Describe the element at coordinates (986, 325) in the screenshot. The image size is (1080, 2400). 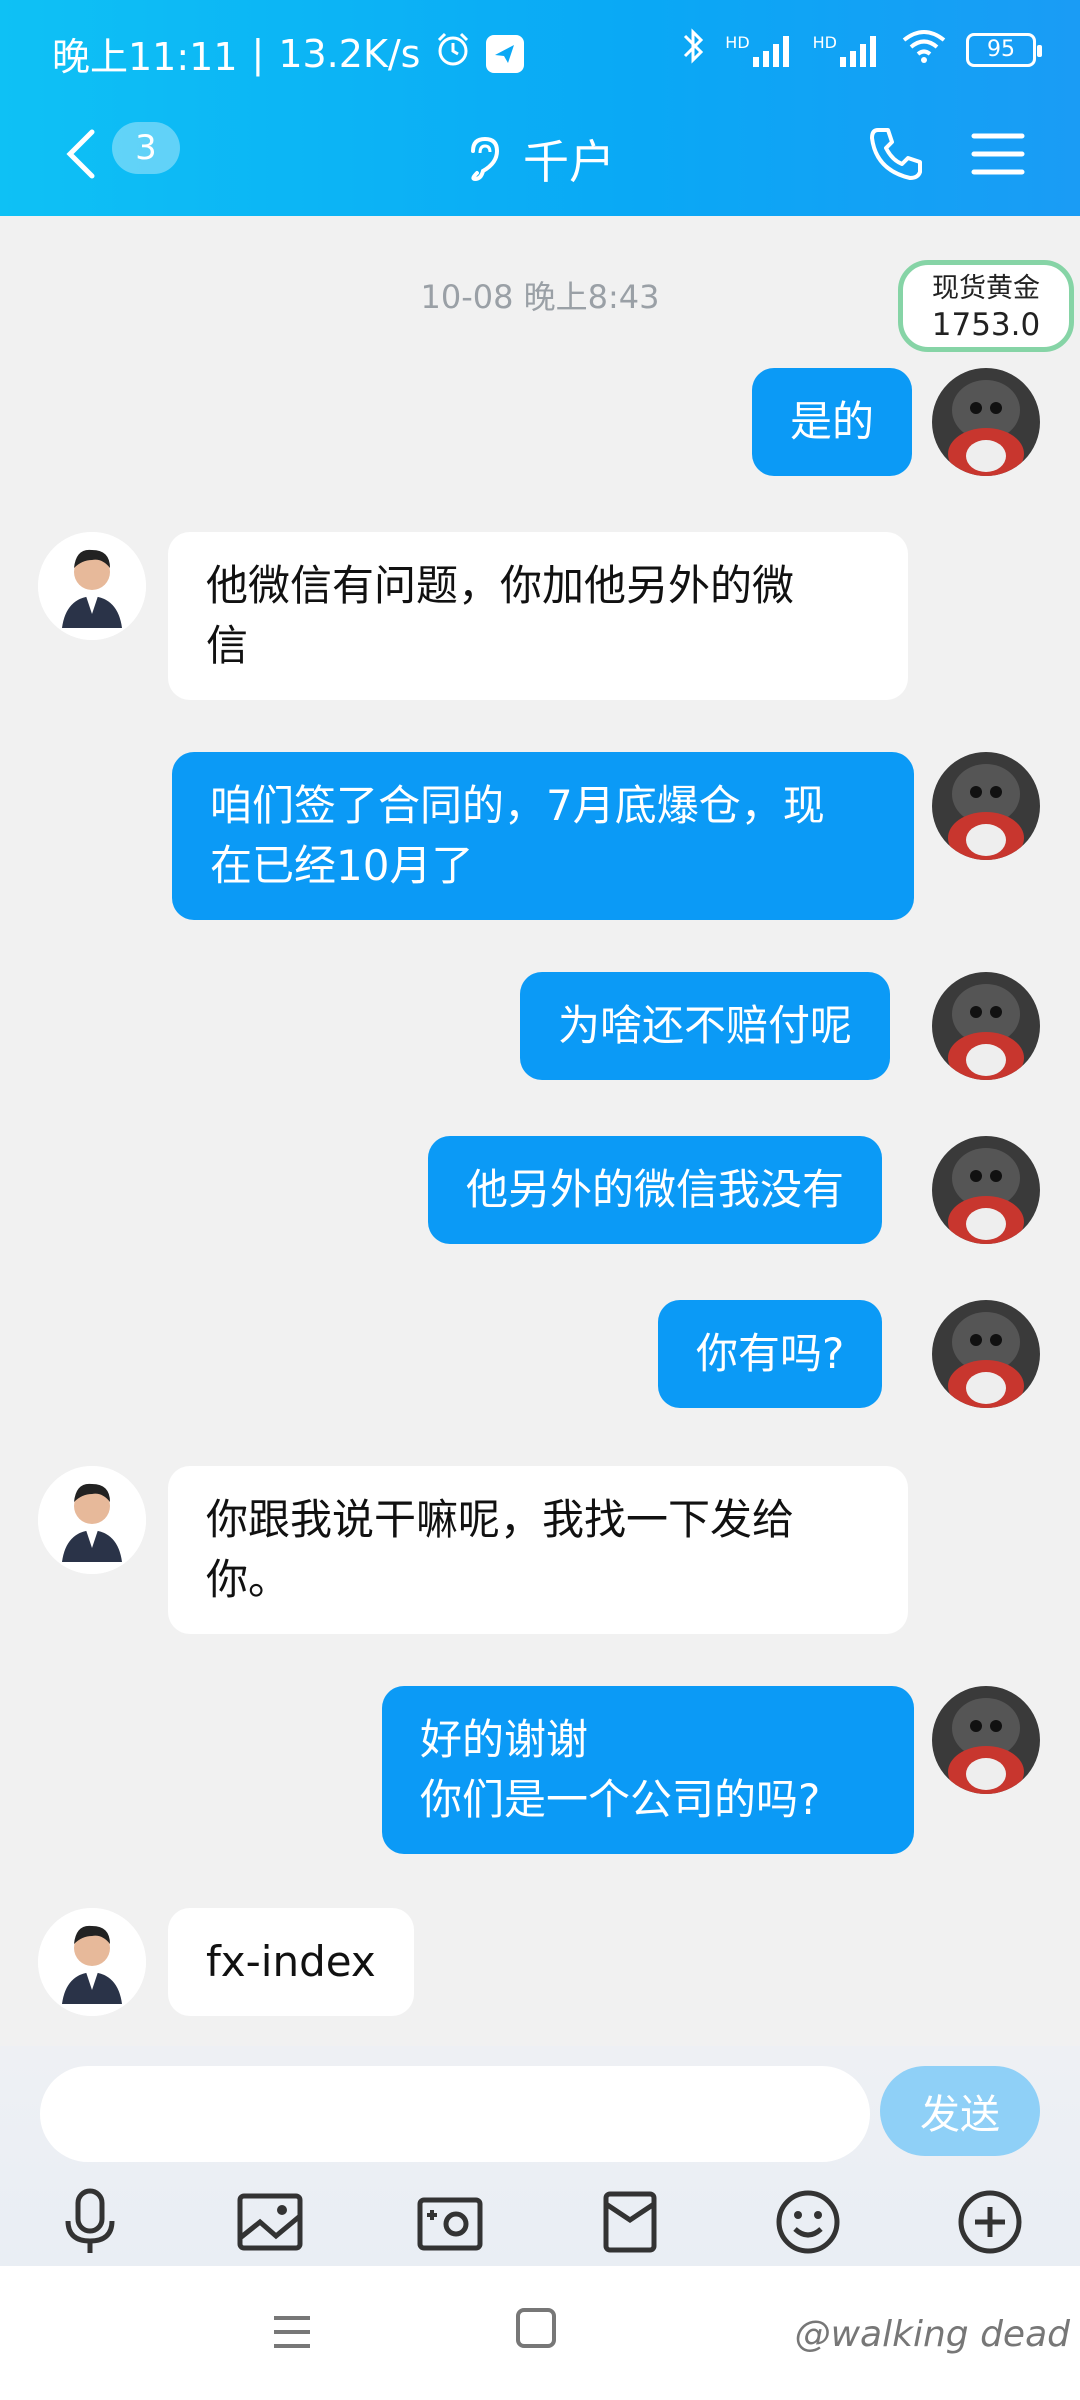
I see `ticker-value: 1753.0` at that location.